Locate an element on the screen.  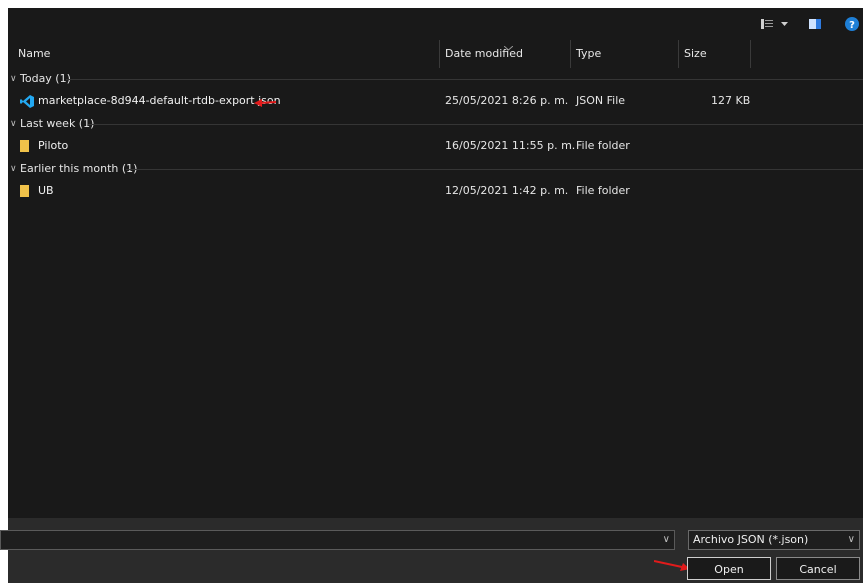
preview-pane-icon is located at coordinates (815, 24).